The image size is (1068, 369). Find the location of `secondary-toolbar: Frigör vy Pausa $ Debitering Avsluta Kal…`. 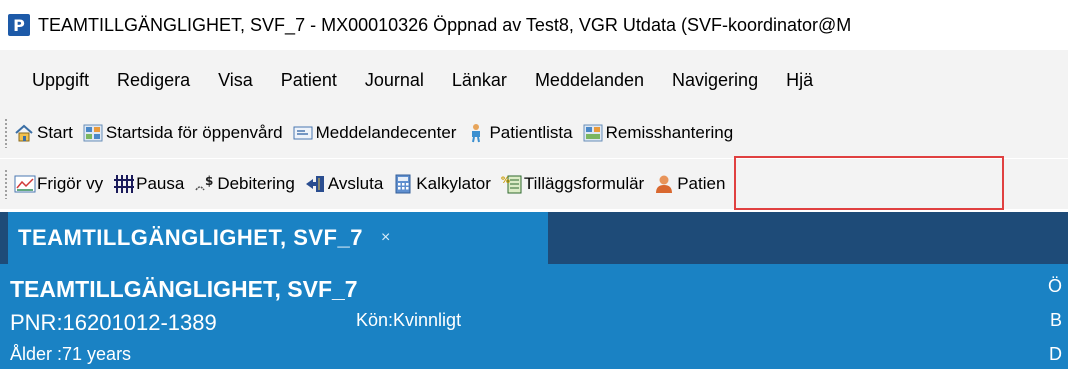

secondary-toolbar: Frigör vy Pausa $ Debitering Avsluta Kal… is located at coordinates (534, 184).